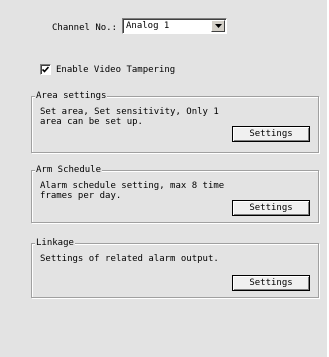  I want to click on channel-label: Channel No.:, so click(85, 28).